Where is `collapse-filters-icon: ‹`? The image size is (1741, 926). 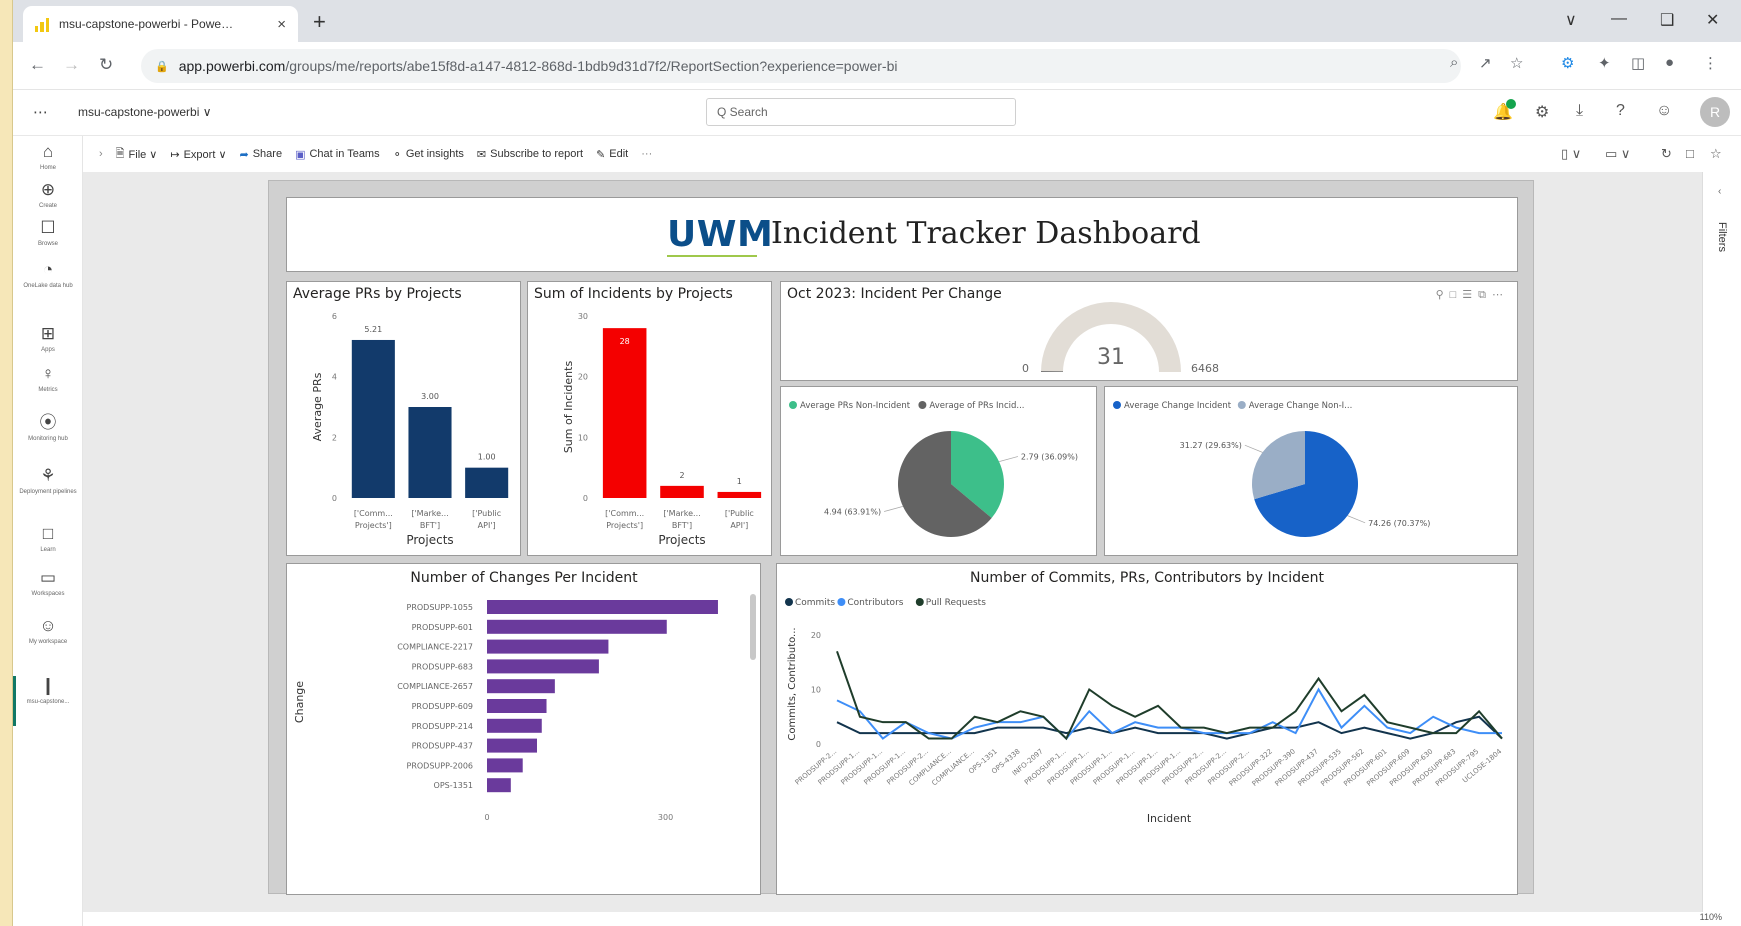
collapse-filters-icon: ‹ is located at coordinates (1719, 191).